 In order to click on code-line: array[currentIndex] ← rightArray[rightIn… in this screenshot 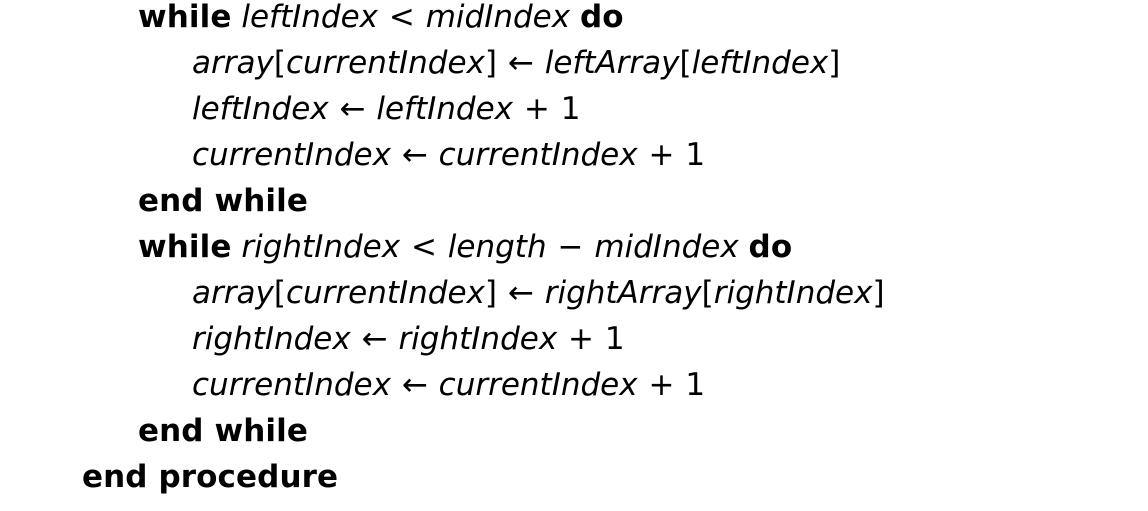, I will do `click(574, 293)`.